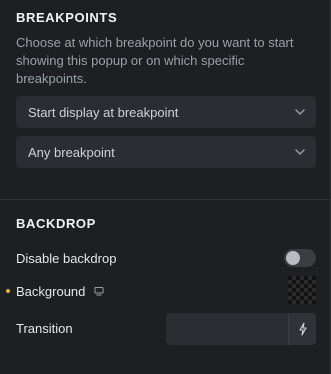  Describe the element at coordinates (166, 152) in the screenshot. I see `specific-breakpoint-select: Any breakpoint` at that location.